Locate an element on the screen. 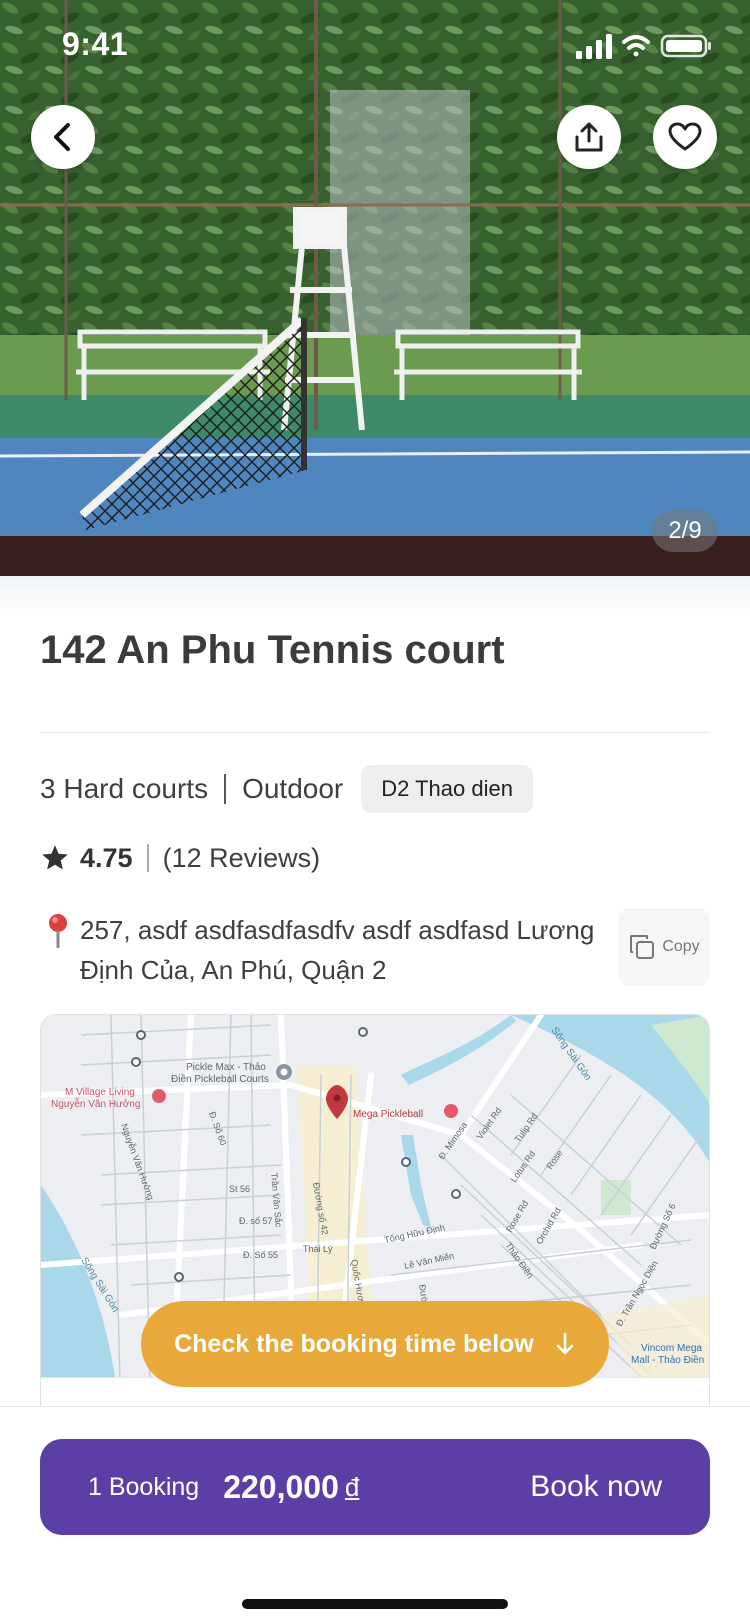  divider is located at coordinates (375, 732).